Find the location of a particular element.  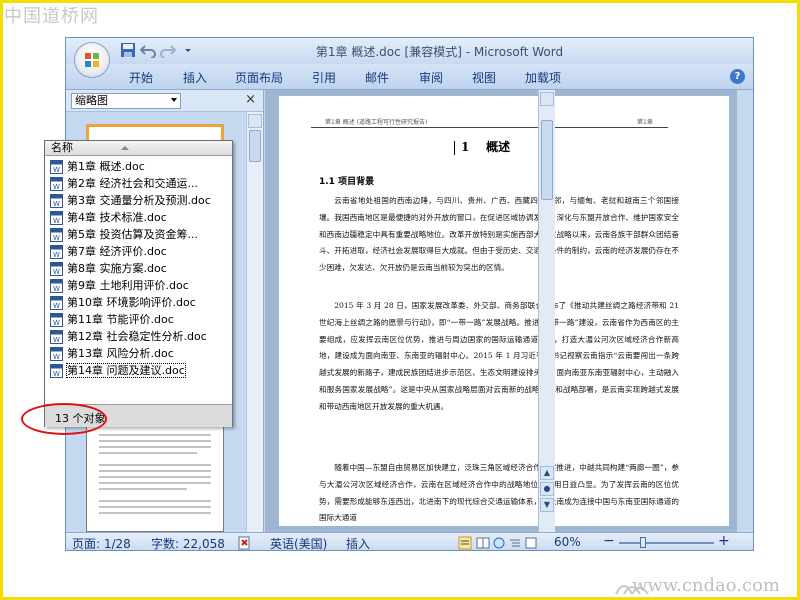

draft-view-icon is located at coordinates (531, 543).